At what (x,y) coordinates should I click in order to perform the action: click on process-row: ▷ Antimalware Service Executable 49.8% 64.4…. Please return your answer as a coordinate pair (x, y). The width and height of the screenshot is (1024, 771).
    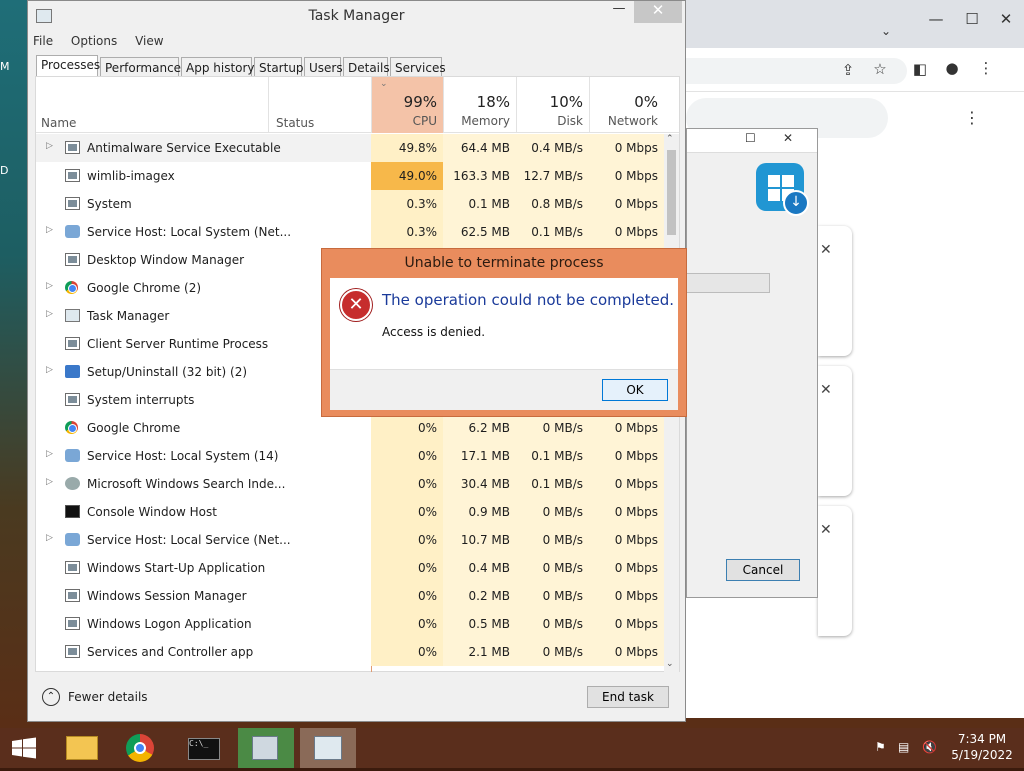
    Looking at the image, I should click on (350, 148).